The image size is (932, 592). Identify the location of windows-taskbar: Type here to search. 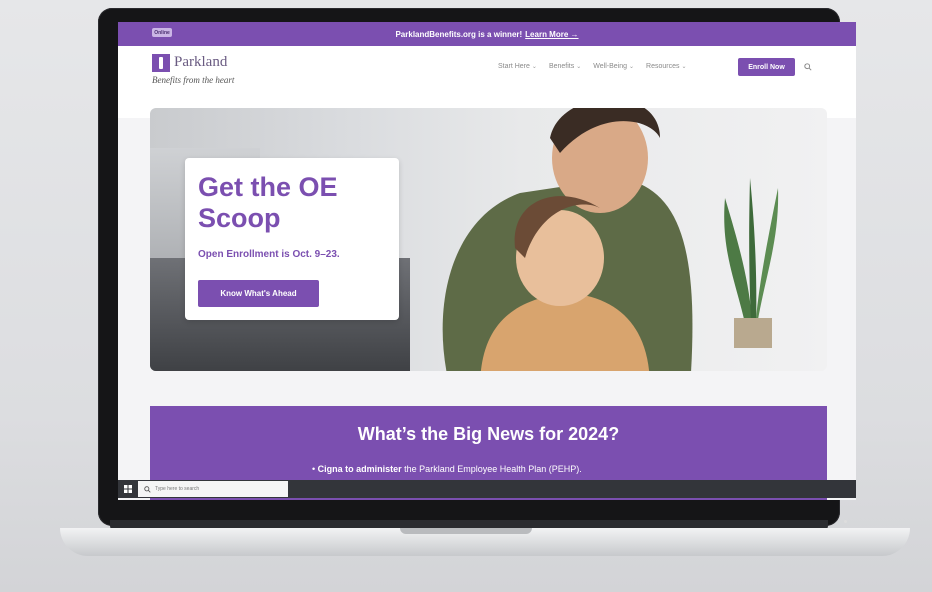
(487, 489).